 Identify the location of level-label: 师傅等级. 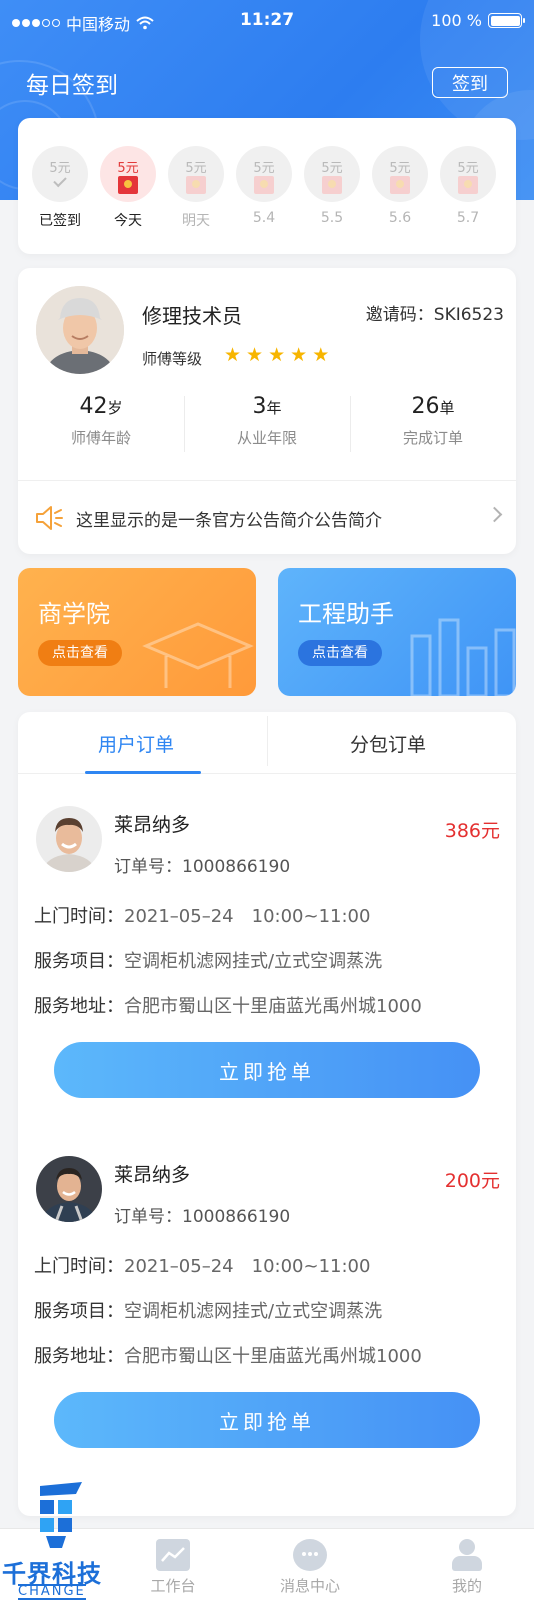
(172, 359).